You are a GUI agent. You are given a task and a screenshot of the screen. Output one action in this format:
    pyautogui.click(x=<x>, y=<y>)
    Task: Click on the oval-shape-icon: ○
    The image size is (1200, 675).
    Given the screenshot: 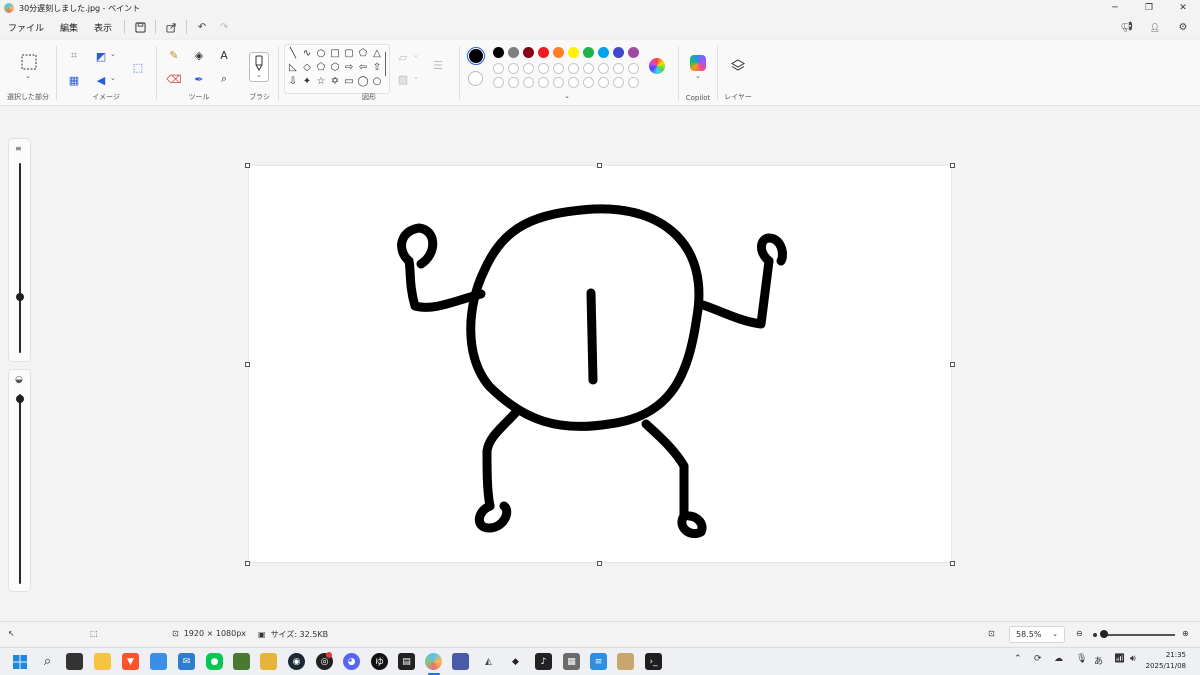 What is the action you would take?
    pyautogui.click(x=321, y=53)
    